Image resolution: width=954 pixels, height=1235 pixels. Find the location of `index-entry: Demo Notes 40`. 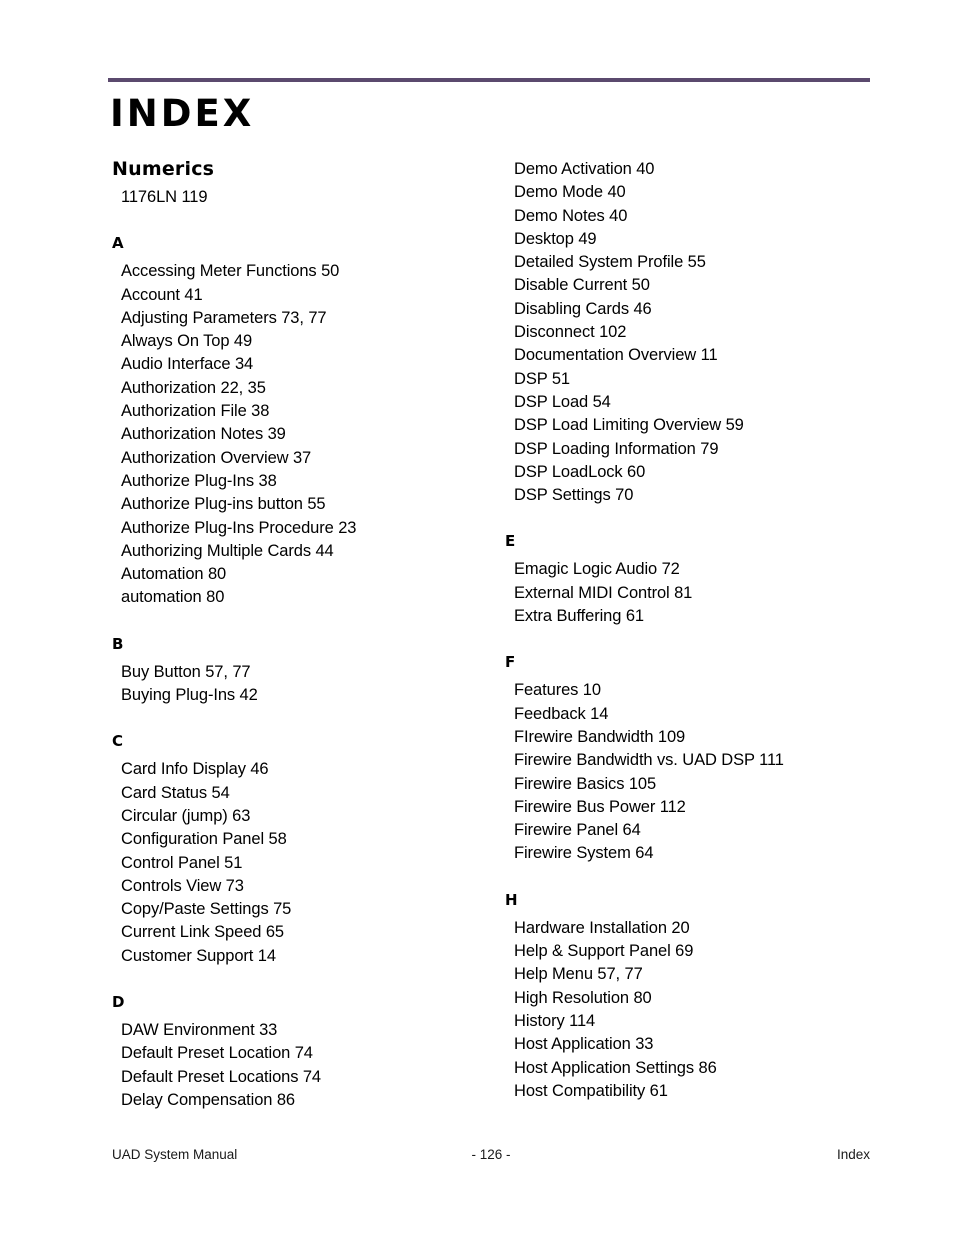

index-entry: Demo Notes 40 is located at coordinates (702, 216).